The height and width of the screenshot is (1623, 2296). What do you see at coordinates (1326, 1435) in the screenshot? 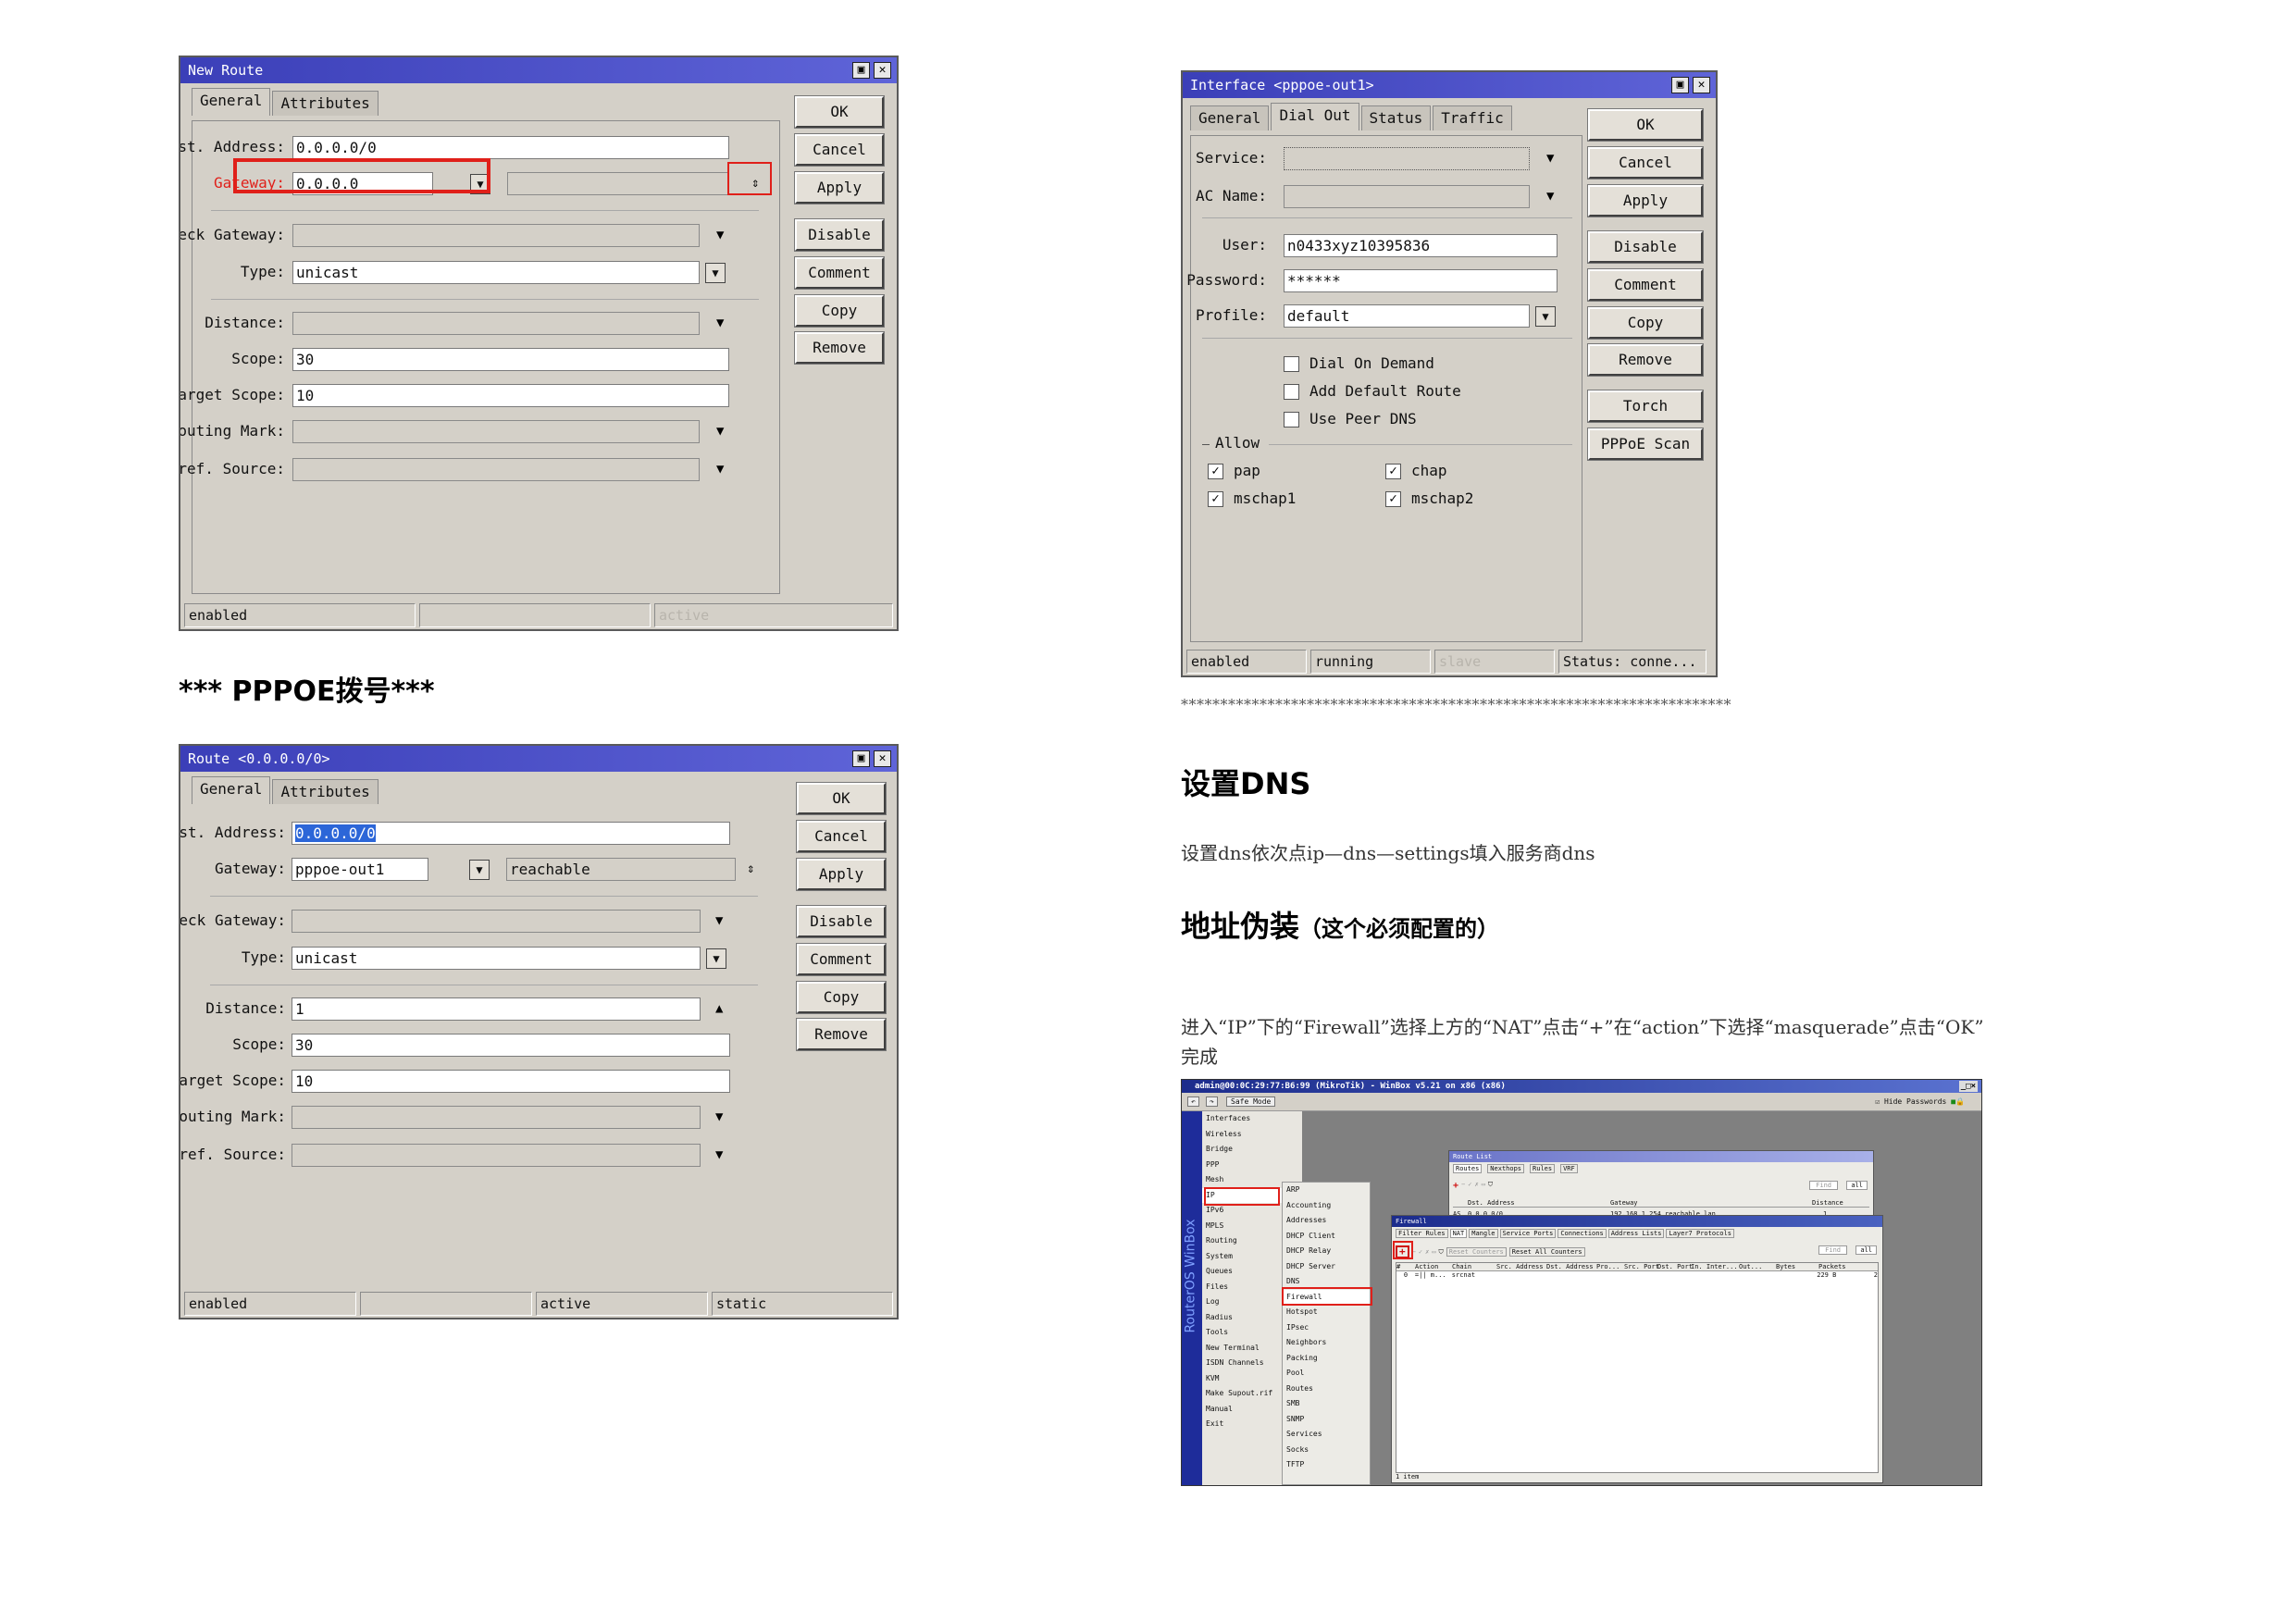
I see `submenu-item: Services` at bounding box center [1326, 1435].